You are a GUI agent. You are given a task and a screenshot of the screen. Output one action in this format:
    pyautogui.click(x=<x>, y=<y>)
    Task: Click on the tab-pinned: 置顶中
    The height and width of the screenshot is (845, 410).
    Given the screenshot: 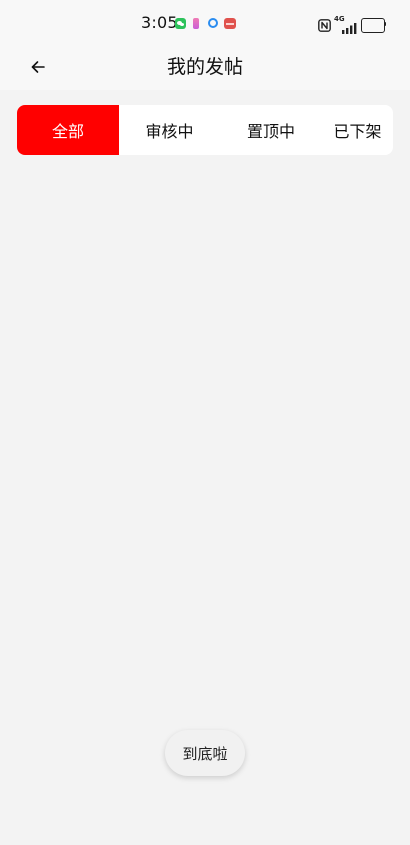 What is the action you would take?
    pyautogui.click(x=271, y=130)
    